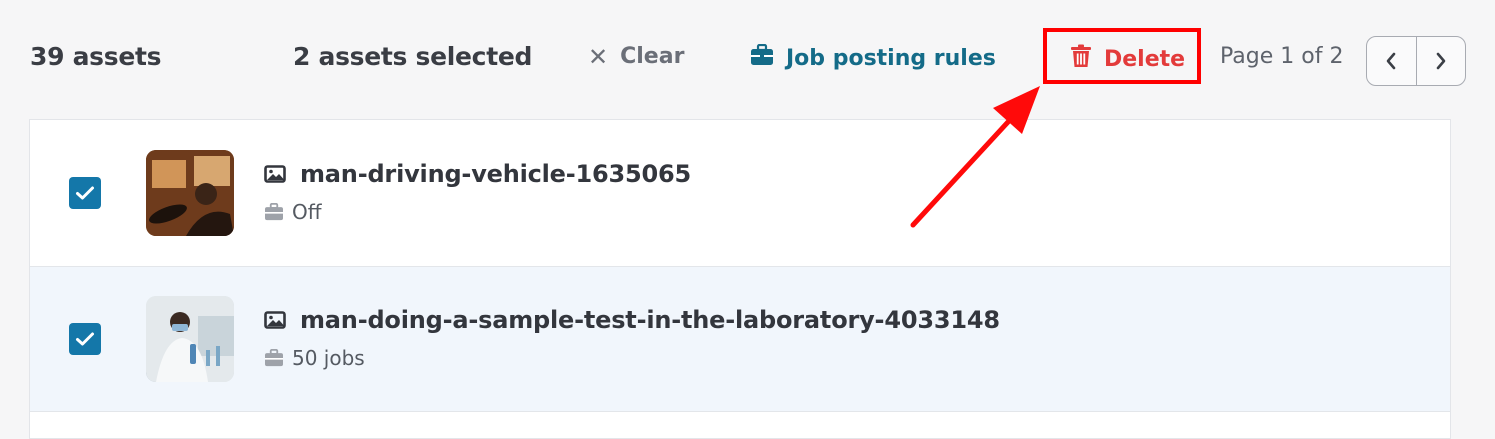  I want to click on asset-job-status: Off, so click(293, 212).